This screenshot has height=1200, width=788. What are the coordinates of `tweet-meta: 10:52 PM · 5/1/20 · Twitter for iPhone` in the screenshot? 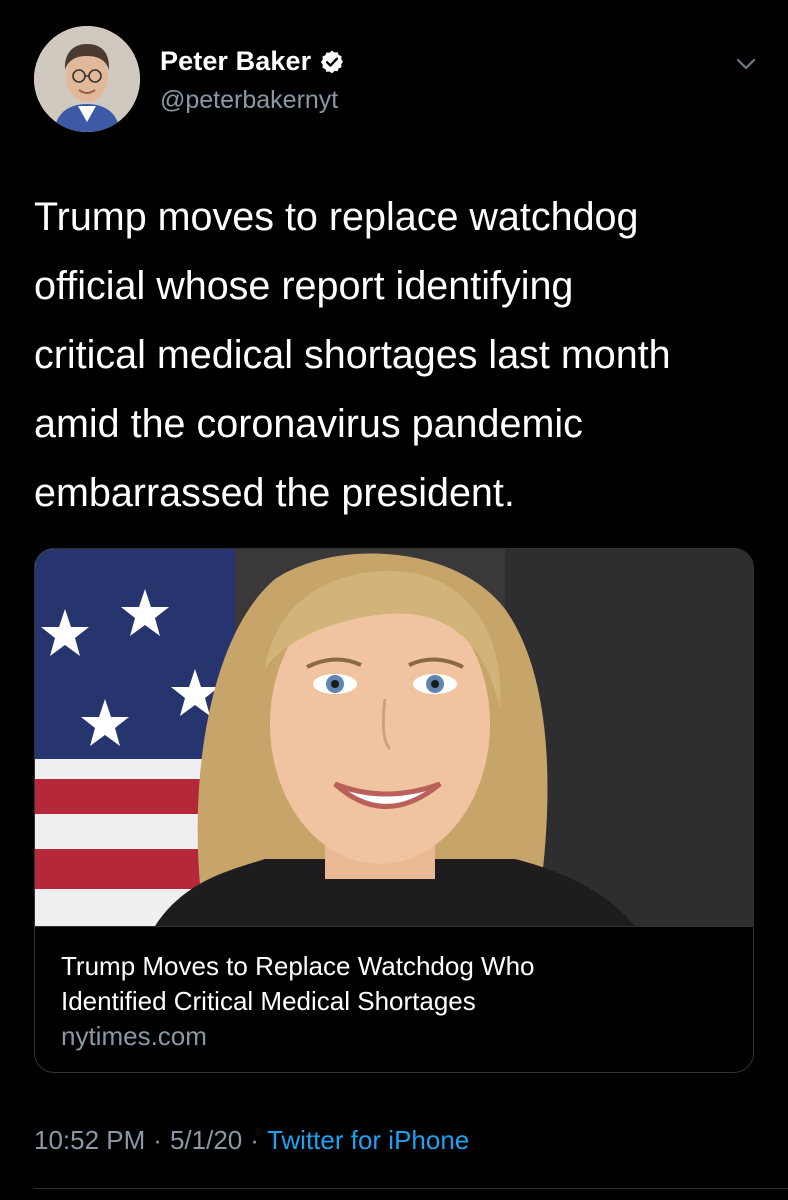 It's located at (251, 1140).